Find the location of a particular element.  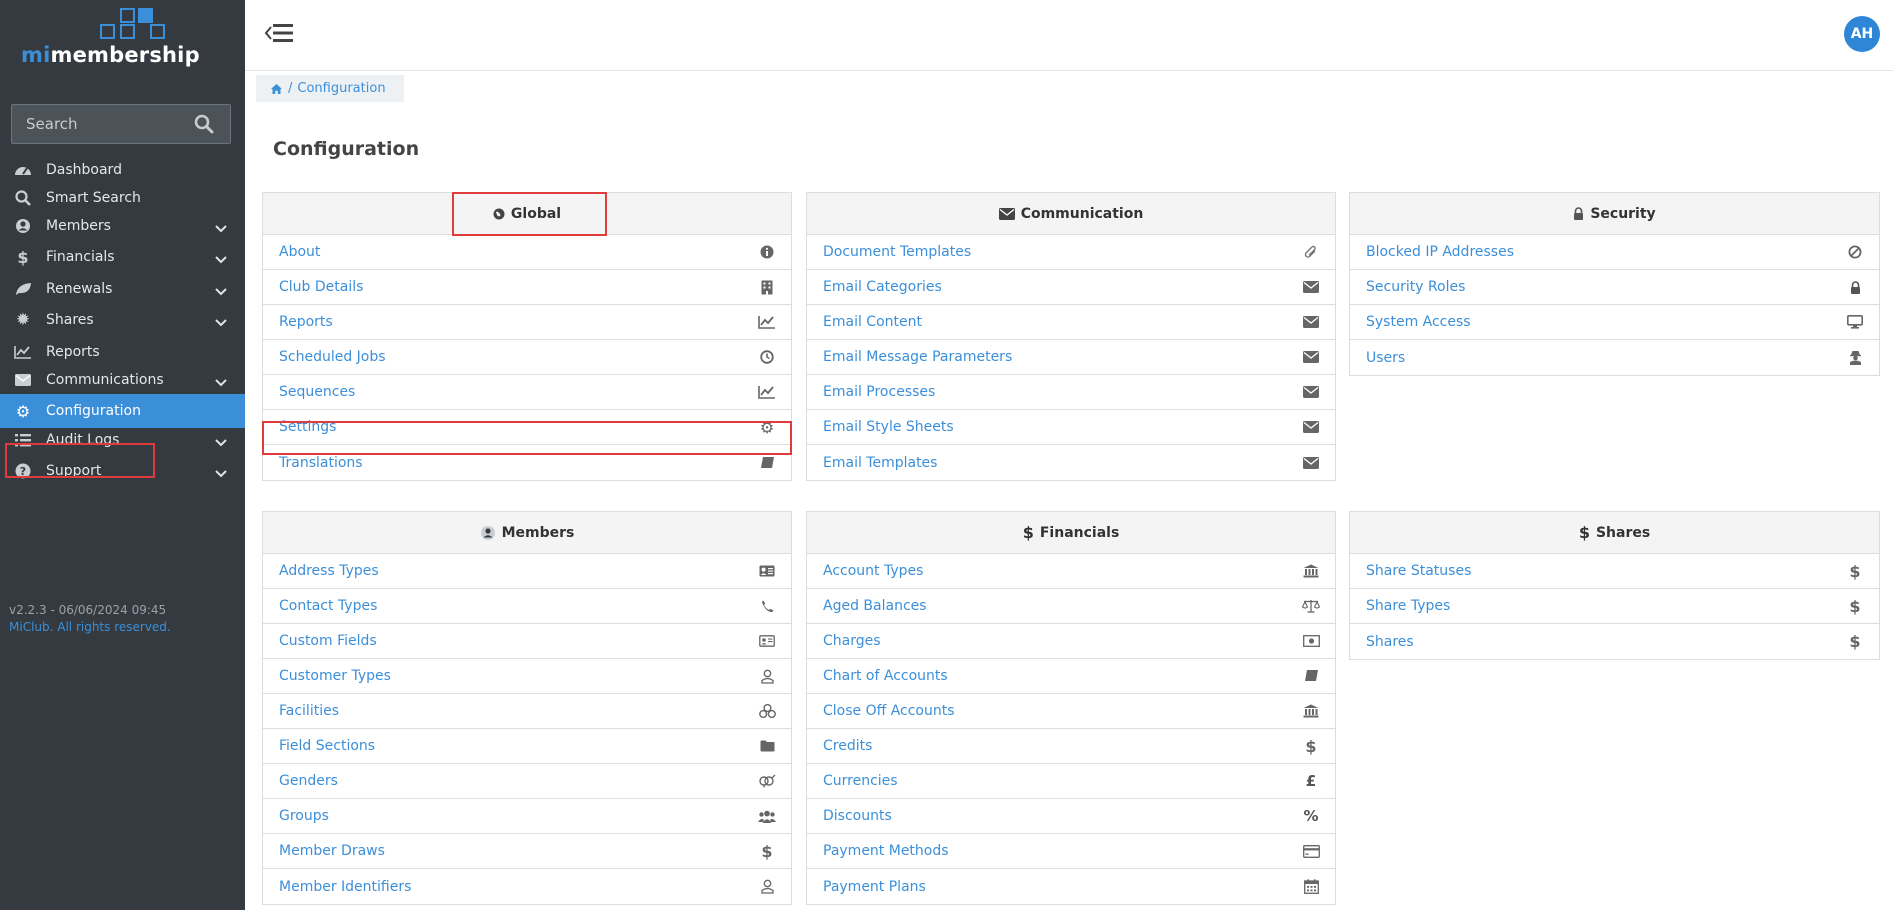

config-link-discounts: Discounts% is located at coordinates (1071, 816).